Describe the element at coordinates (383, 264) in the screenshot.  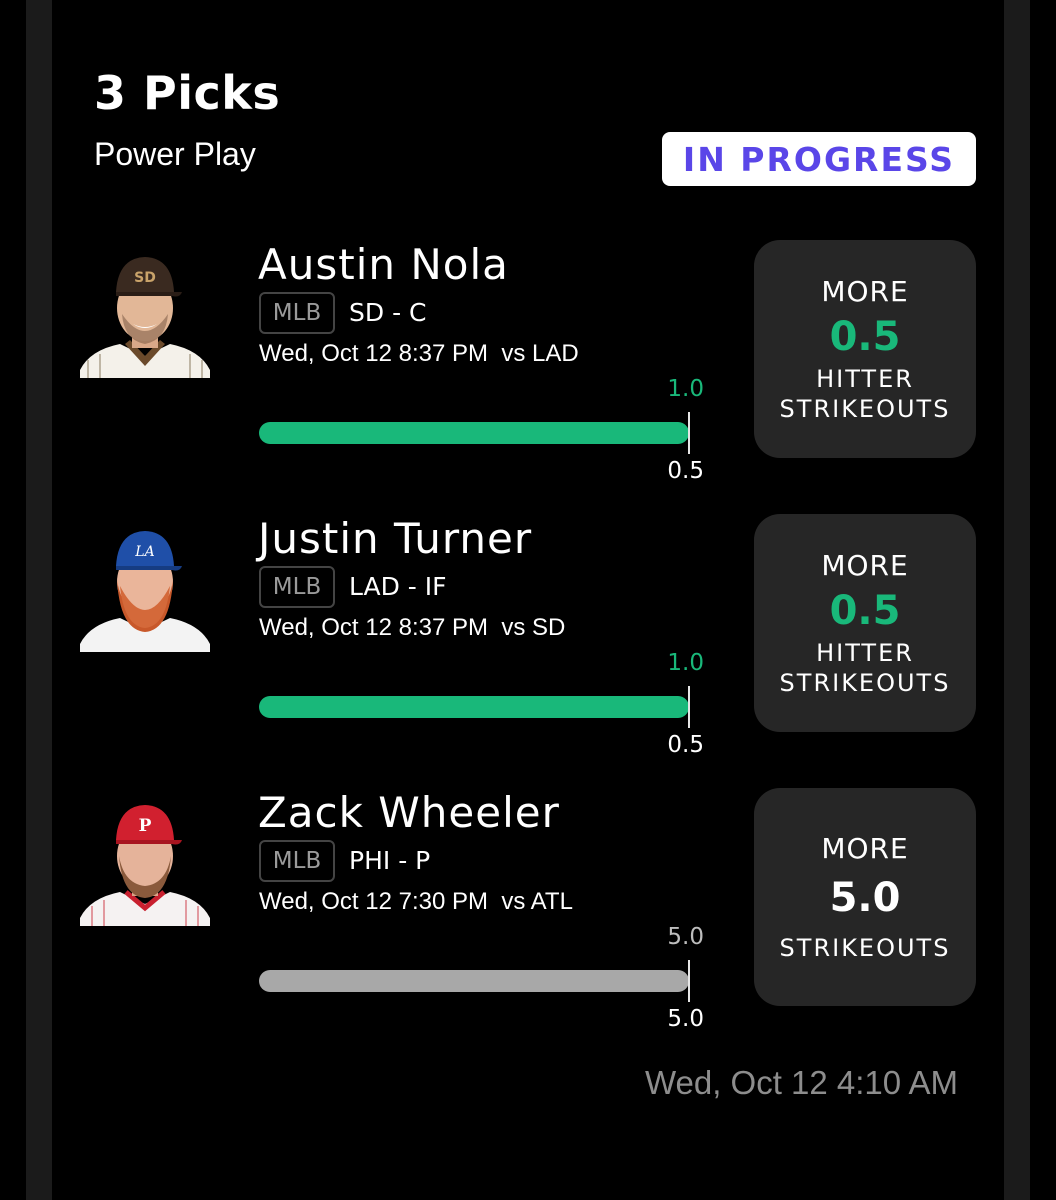
I see `player-name: Austin Nola` at that location.